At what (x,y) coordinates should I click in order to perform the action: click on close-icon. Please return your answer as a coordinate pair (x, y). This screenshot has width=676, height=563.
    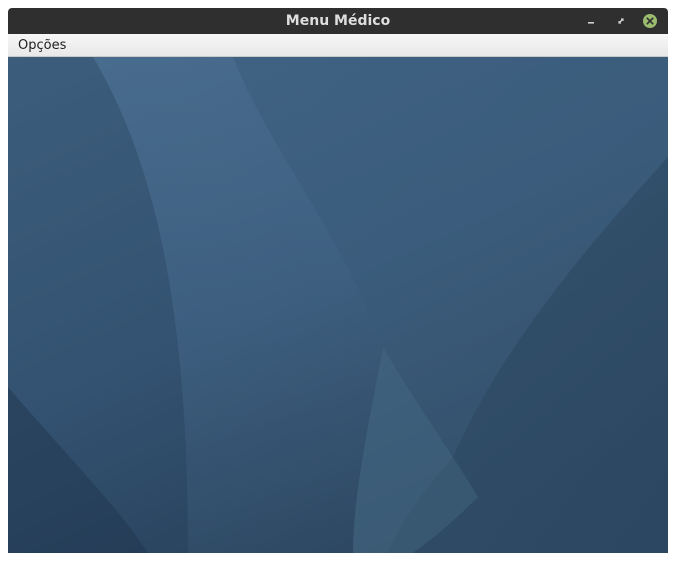
    Looking at the image, I should click on (650, 21).